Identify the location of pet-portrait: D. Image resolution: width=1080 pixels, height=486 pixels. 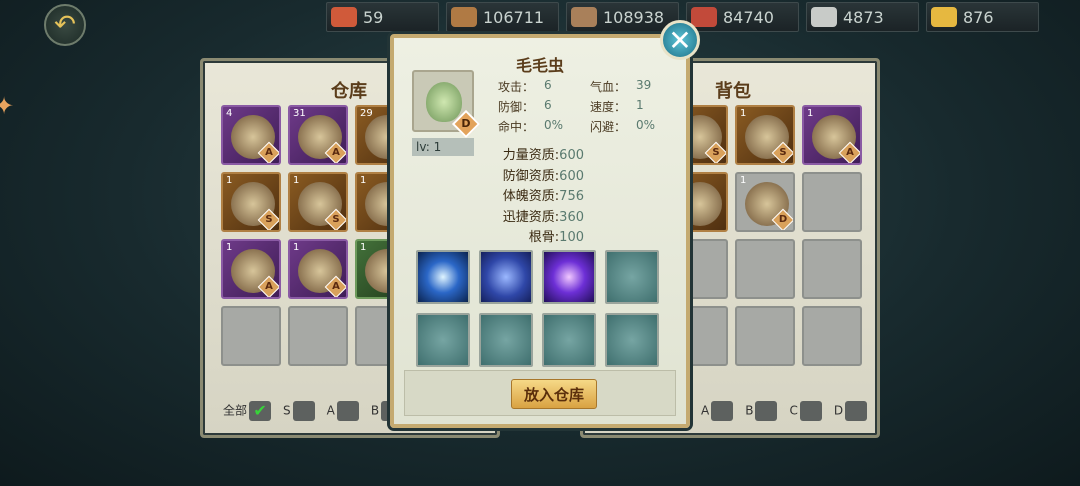
(446, 104).